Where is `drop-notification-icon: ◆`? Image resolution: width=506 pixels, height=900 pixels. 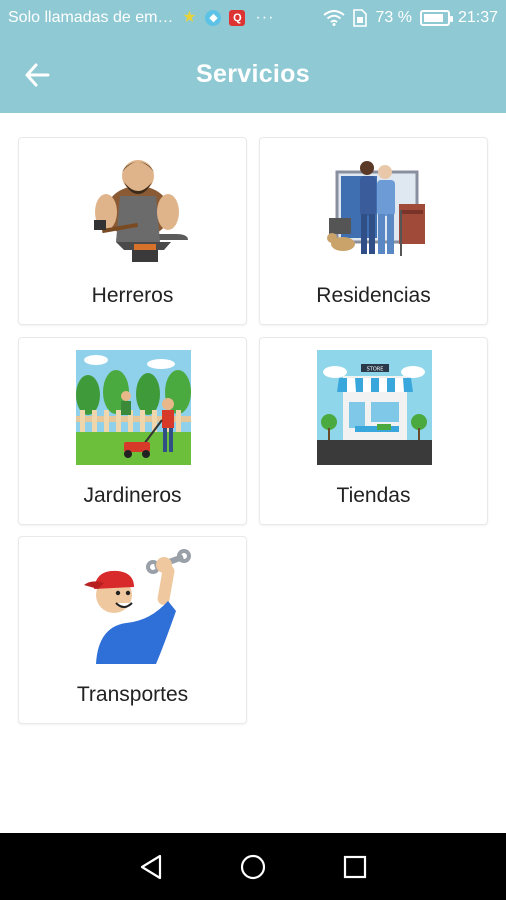 drop-notification-icon: ◆ is located at coordinates (213, 18).